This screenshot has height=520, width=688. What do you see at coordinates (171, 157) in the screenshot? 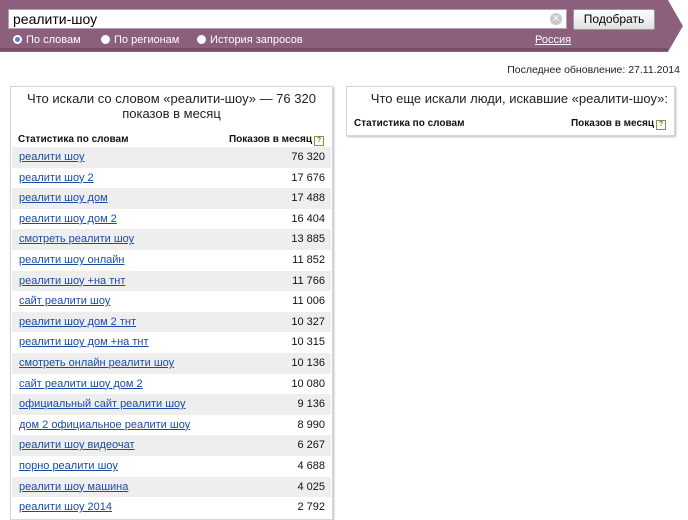
I see `table-row: реалити шоу 76 320` at bounding box center [171, 157].